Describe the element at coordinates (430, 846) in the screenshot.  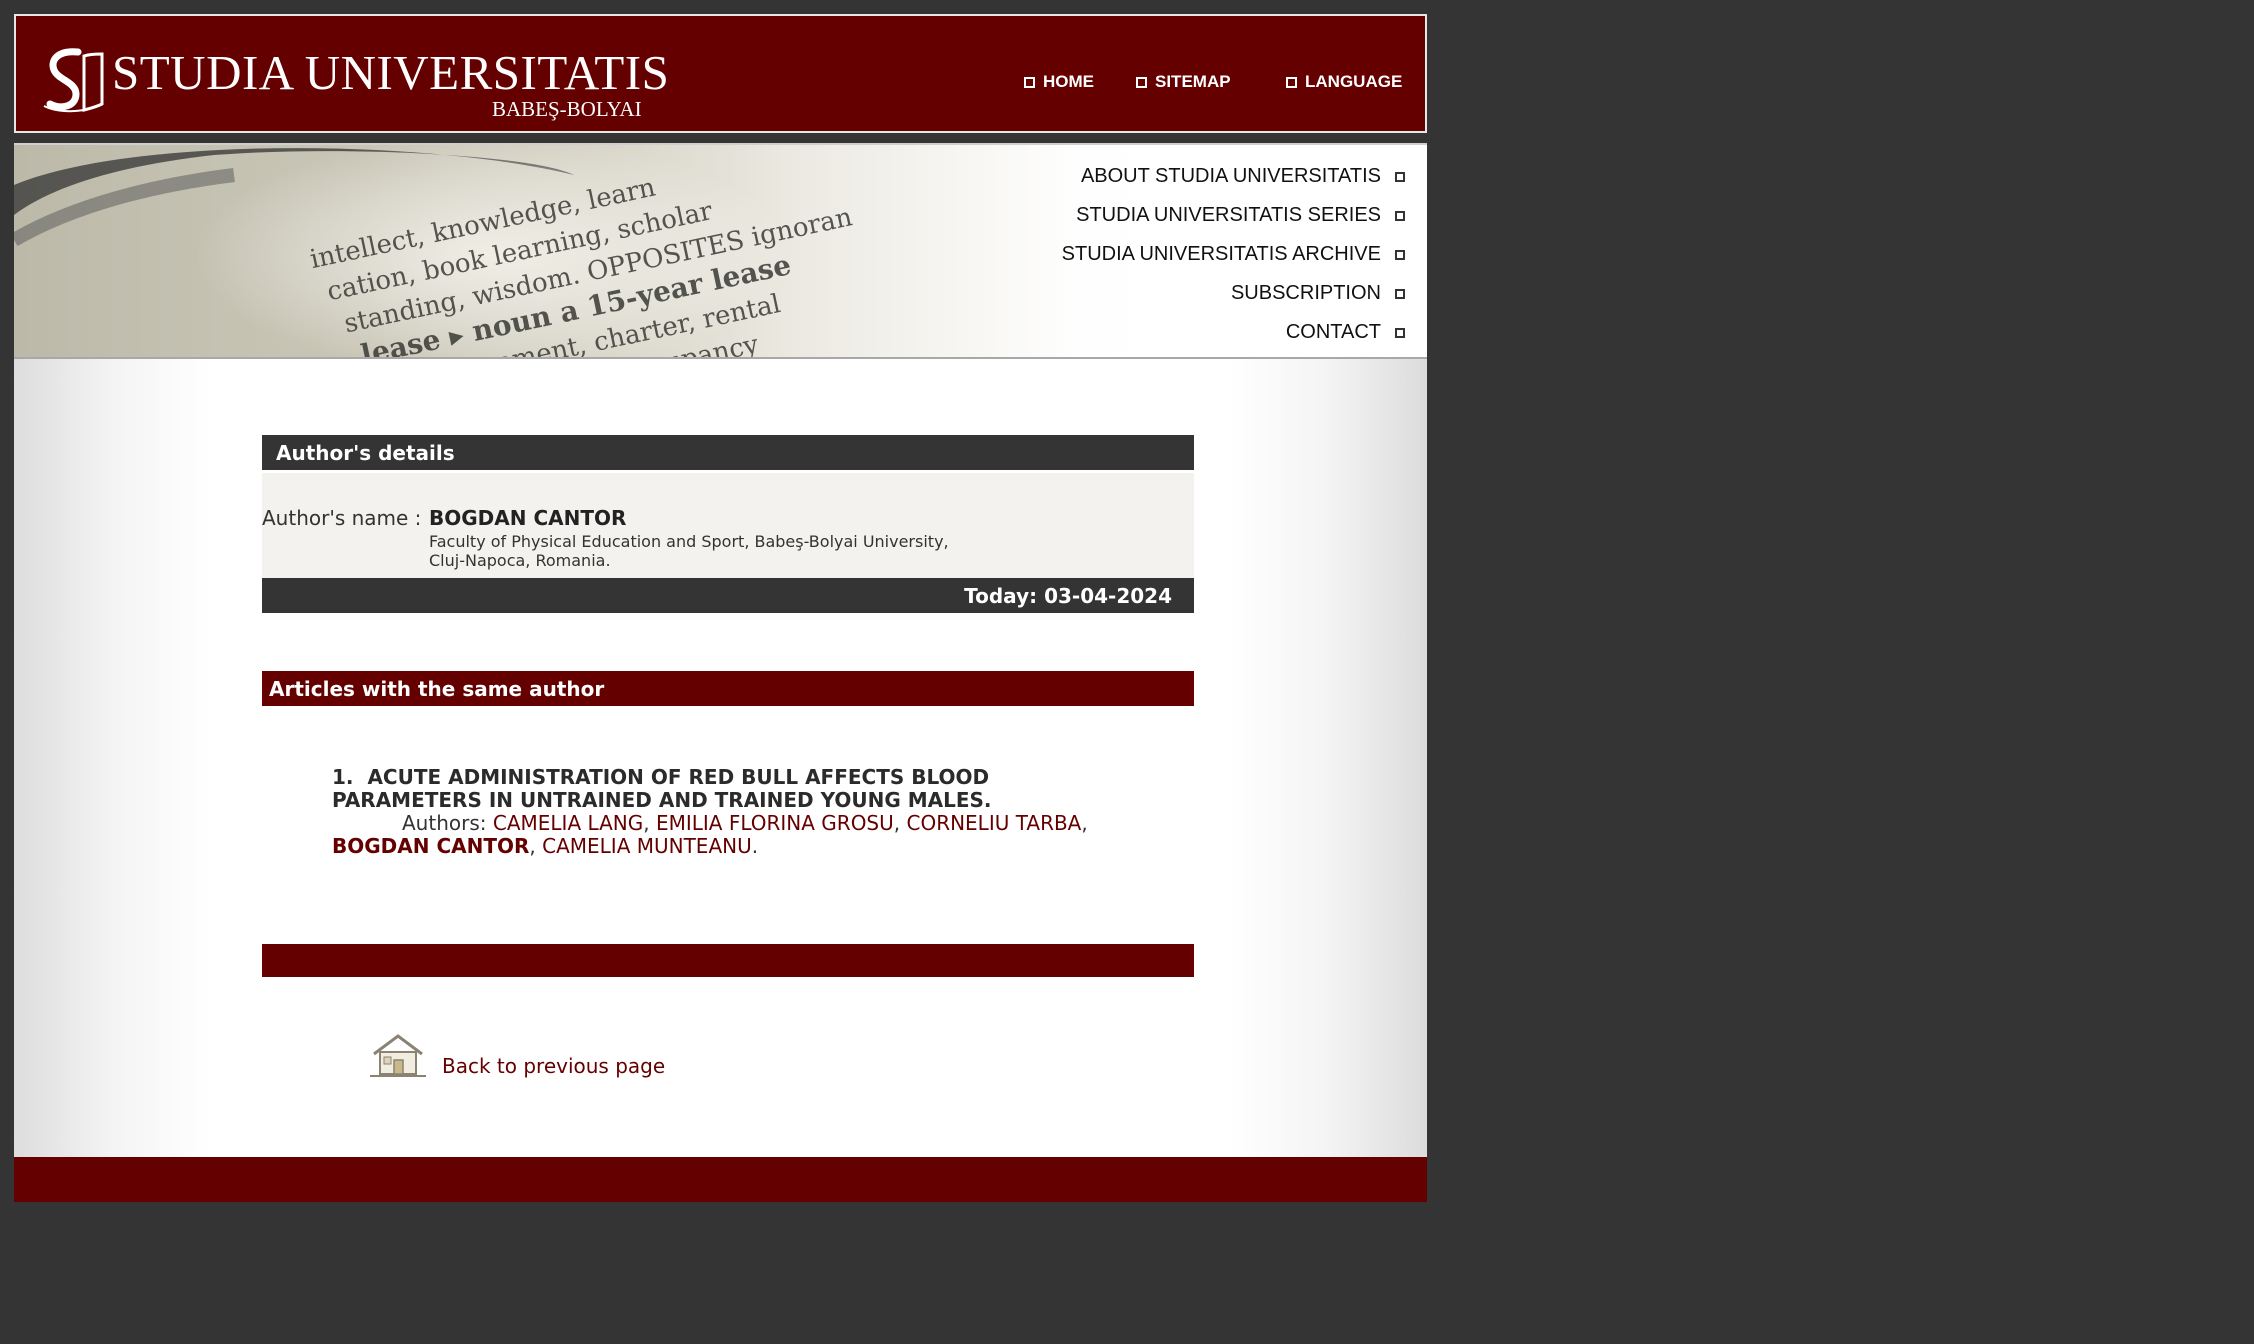
I see `author-link-current: BOGDAN CANTOR` at that location.